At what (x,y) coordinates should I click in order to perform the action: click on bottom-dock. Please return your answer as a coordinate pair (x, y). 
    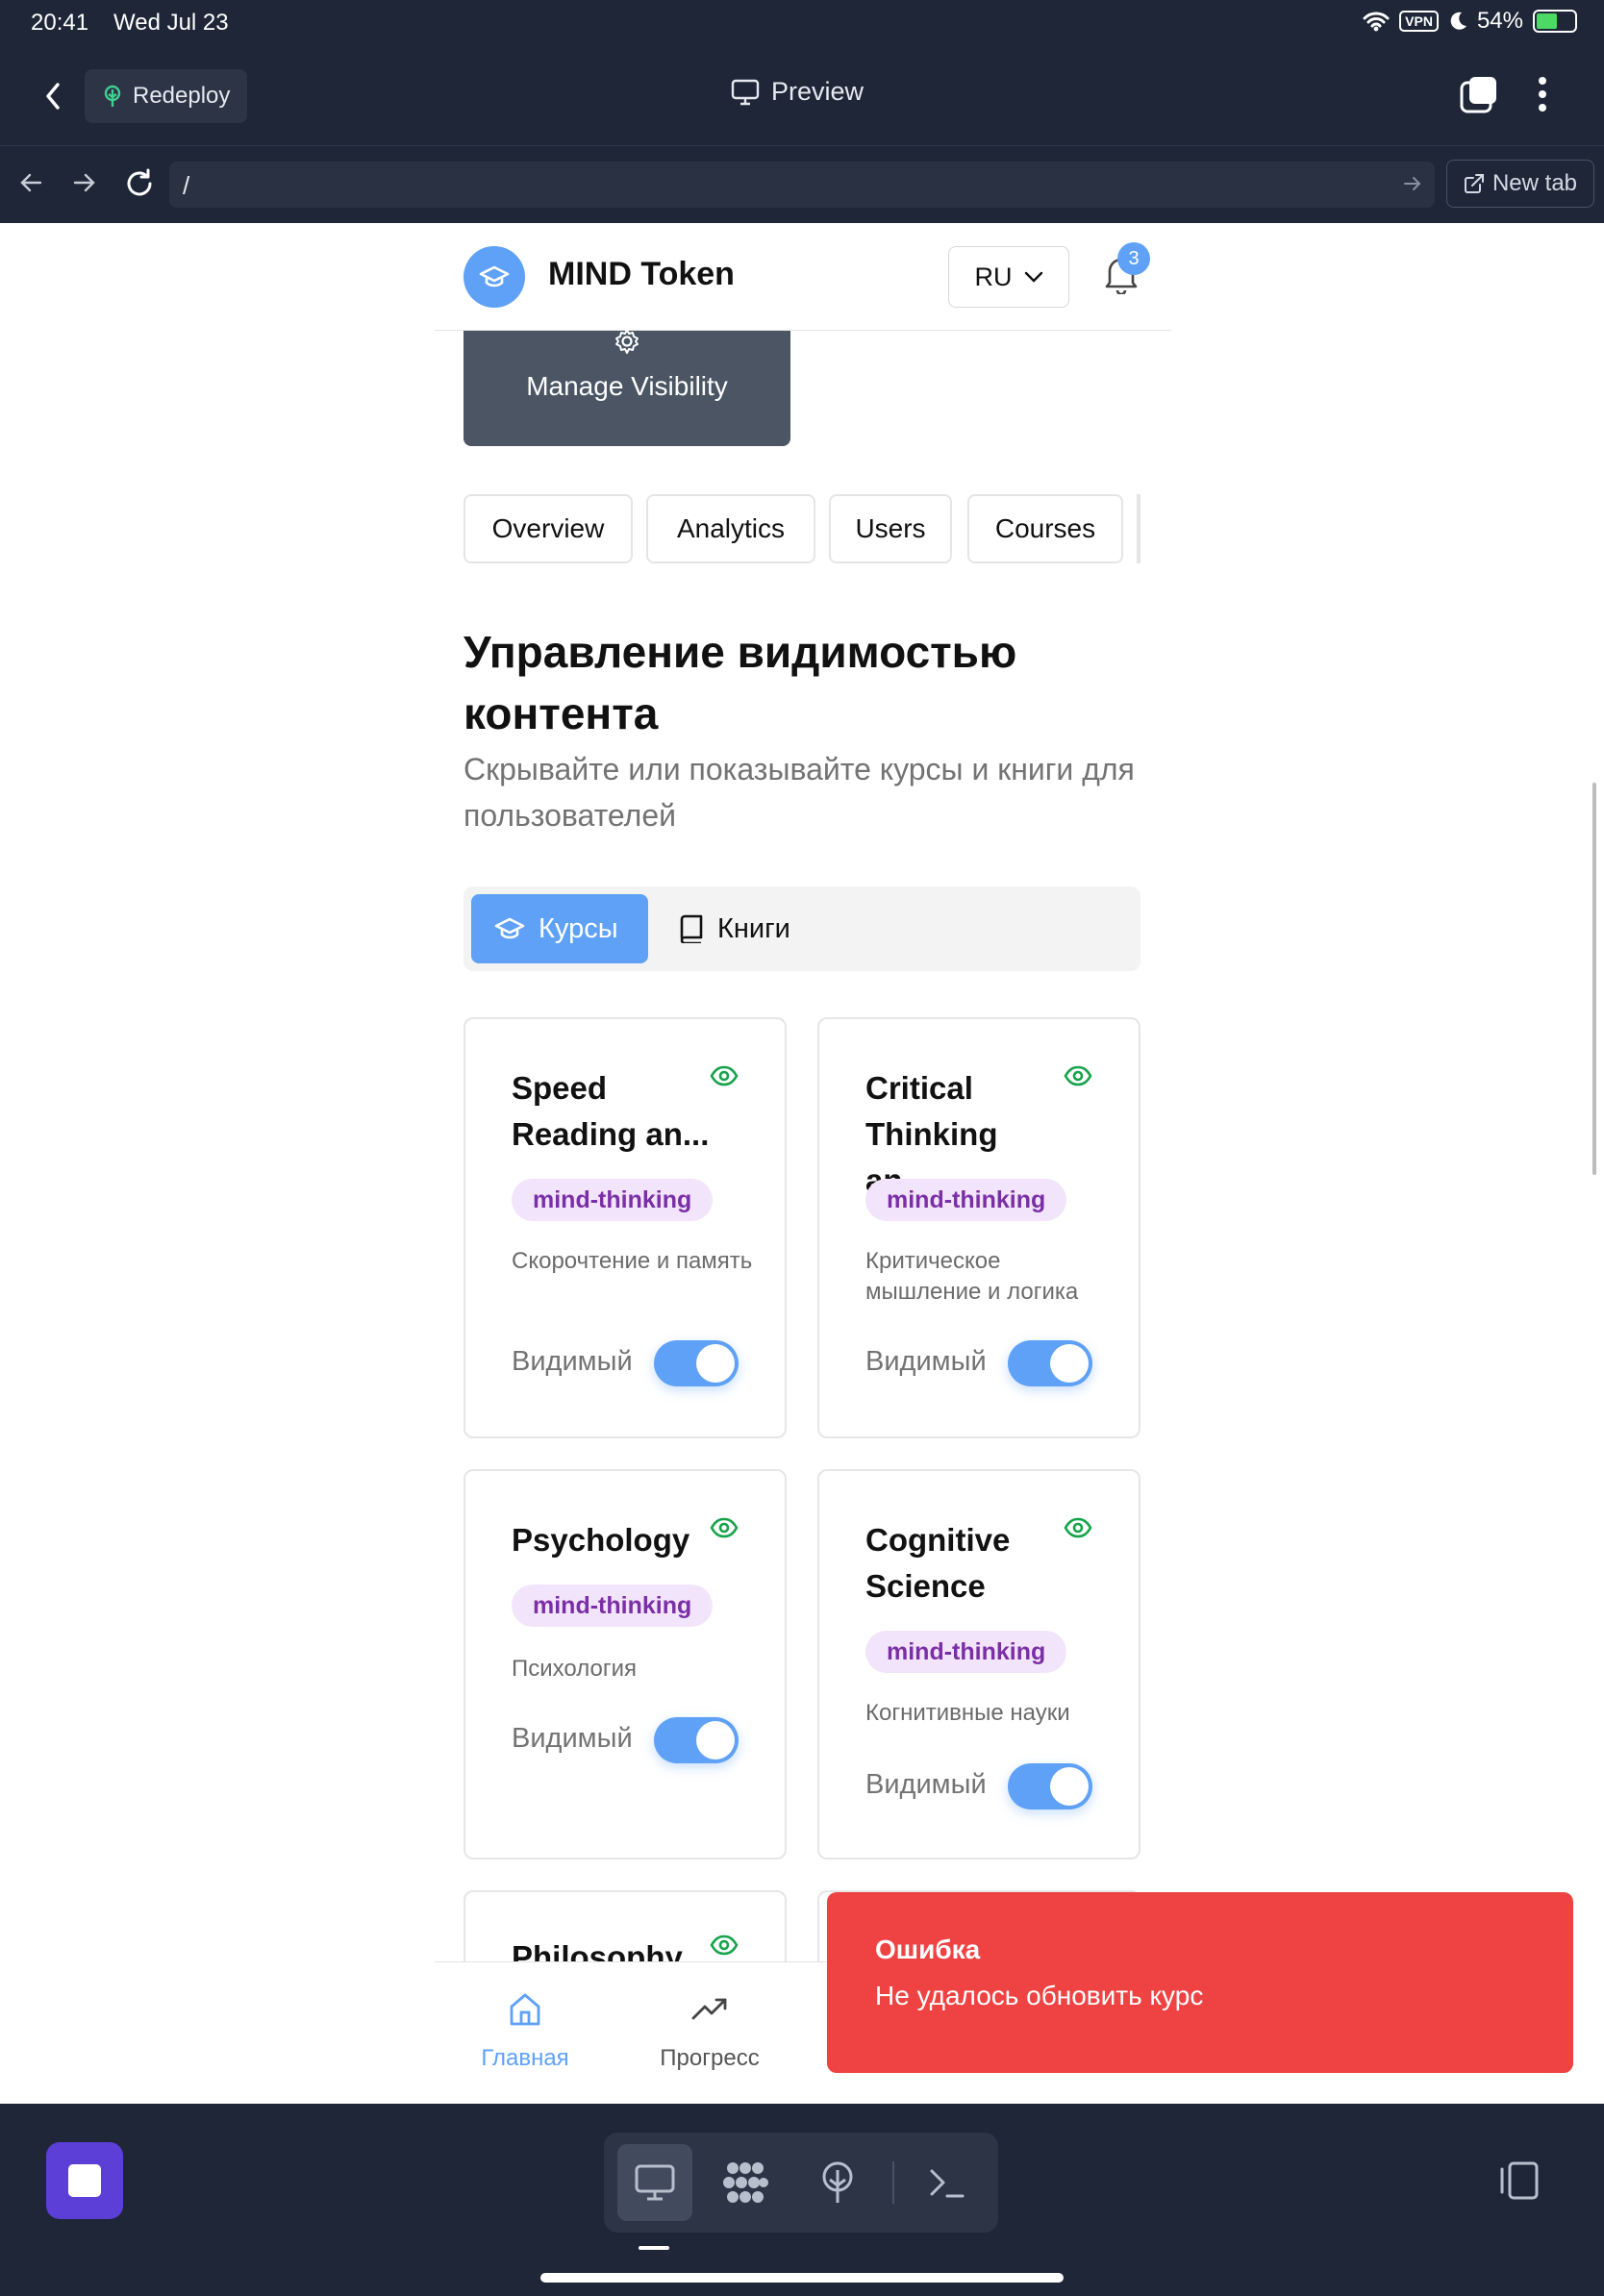
    Looking at the image, I should click on (802, 2200).